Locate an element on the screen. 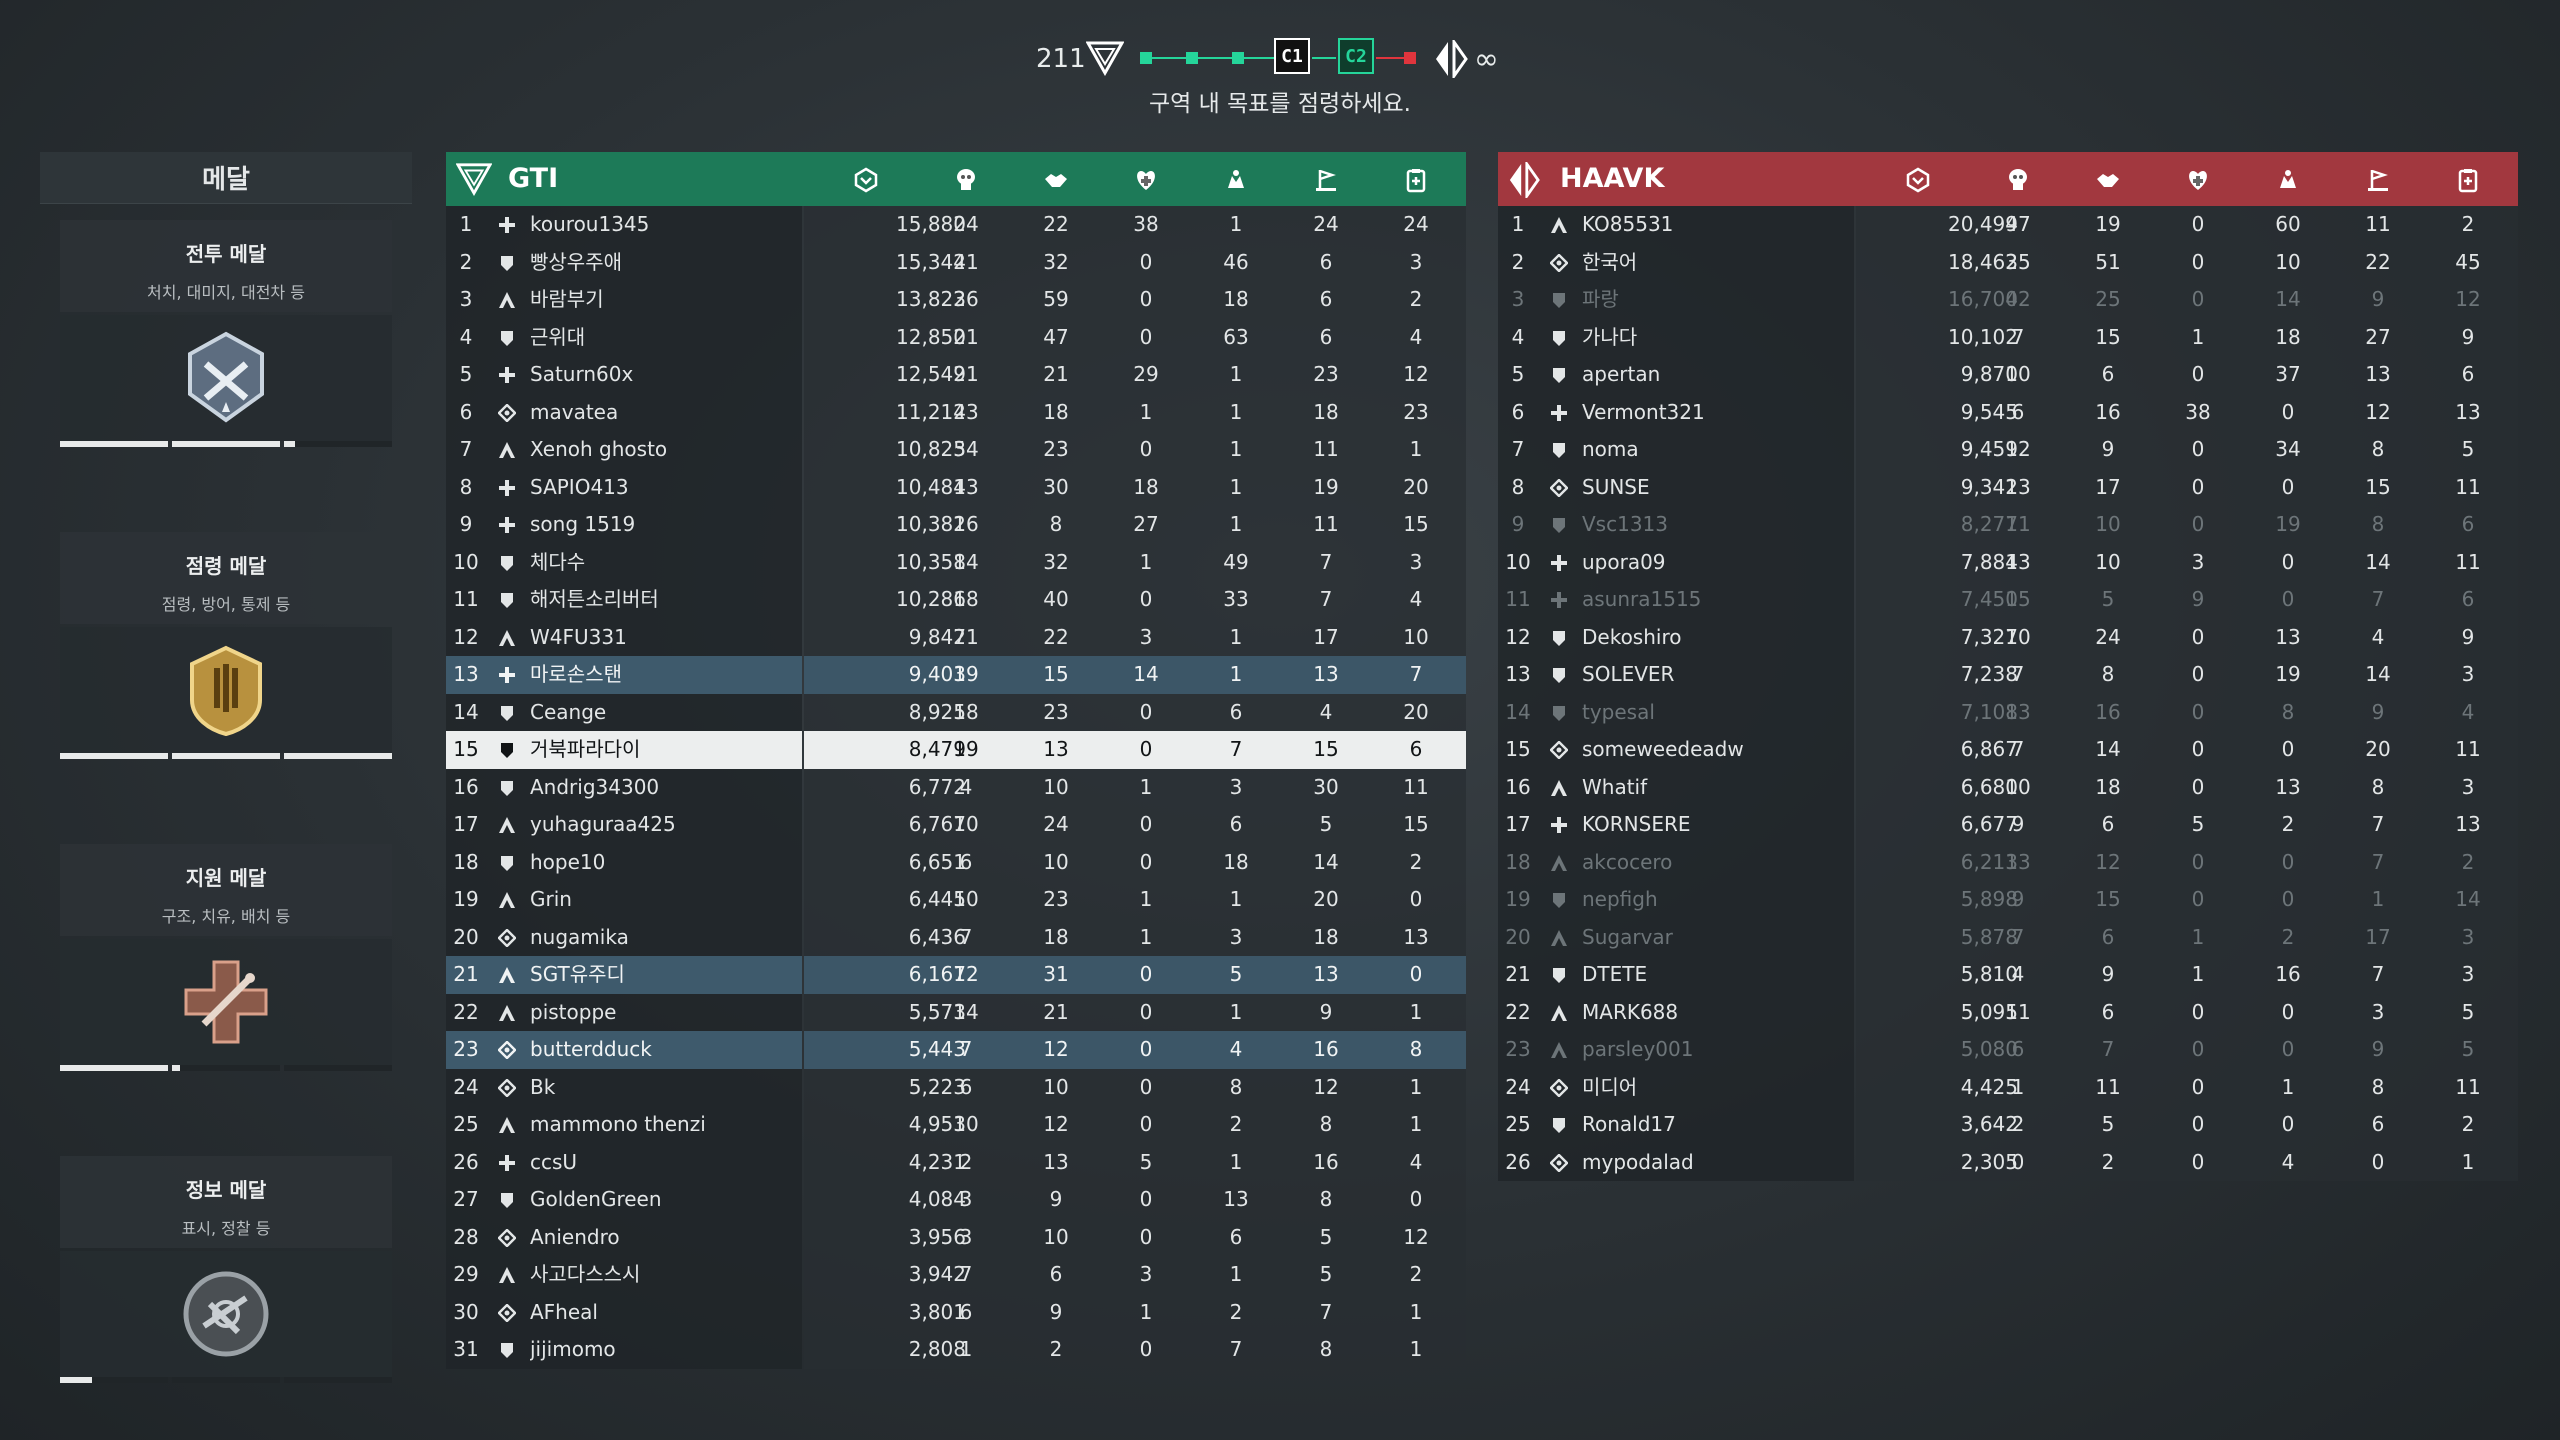 This screenshot has height=1440, width=2560. player-row: 9 song 1519 10,382 16 8 27 1 11 15 is located at coordinates (956, 525).